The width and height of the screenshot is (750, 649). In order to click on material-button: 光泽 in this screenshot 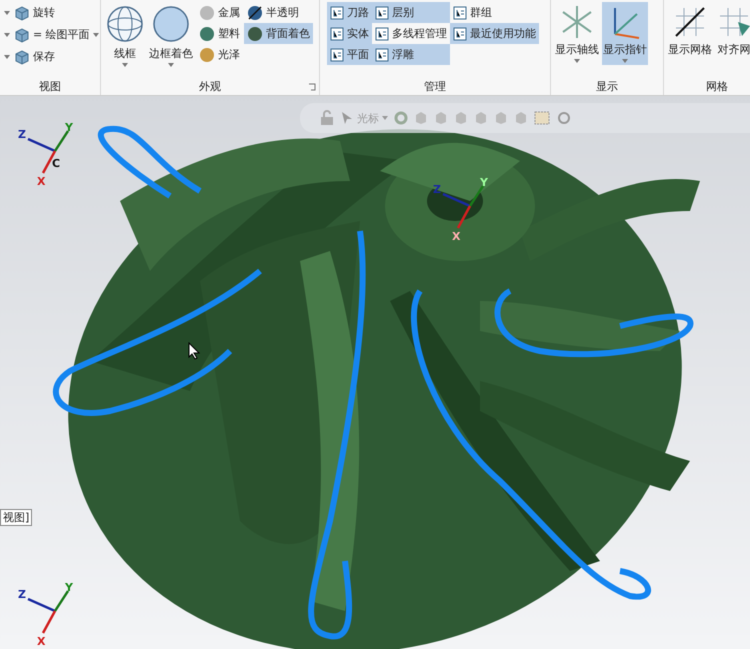, I will do `click(219, 54)`.